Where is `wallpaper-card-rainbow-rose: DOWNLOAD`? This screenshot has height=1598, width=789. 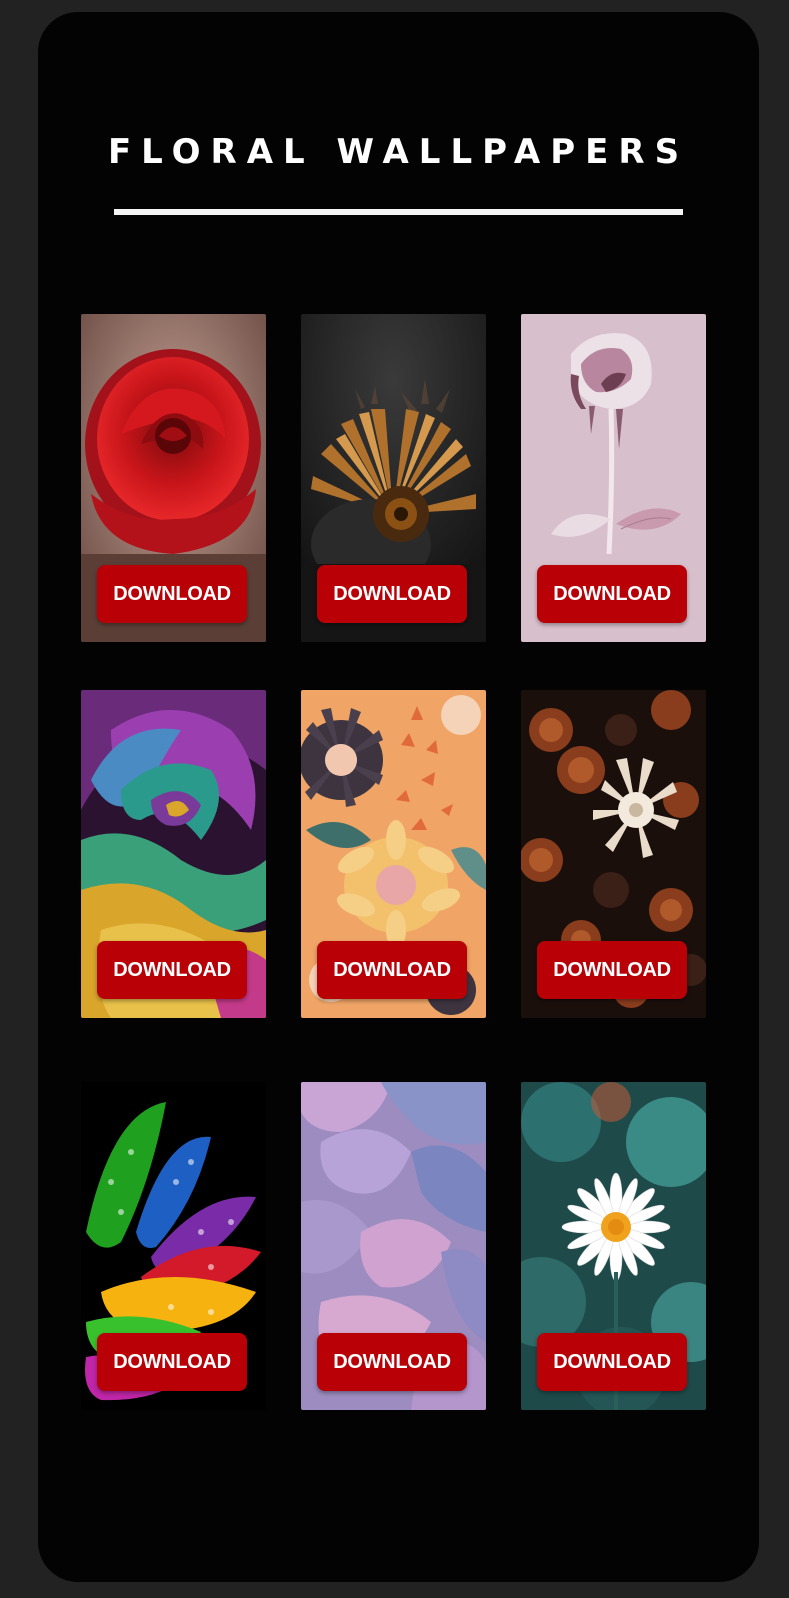 wallpaper-card-rainbow-rose: DOWNLOAD is located at coordinates (173, 854).